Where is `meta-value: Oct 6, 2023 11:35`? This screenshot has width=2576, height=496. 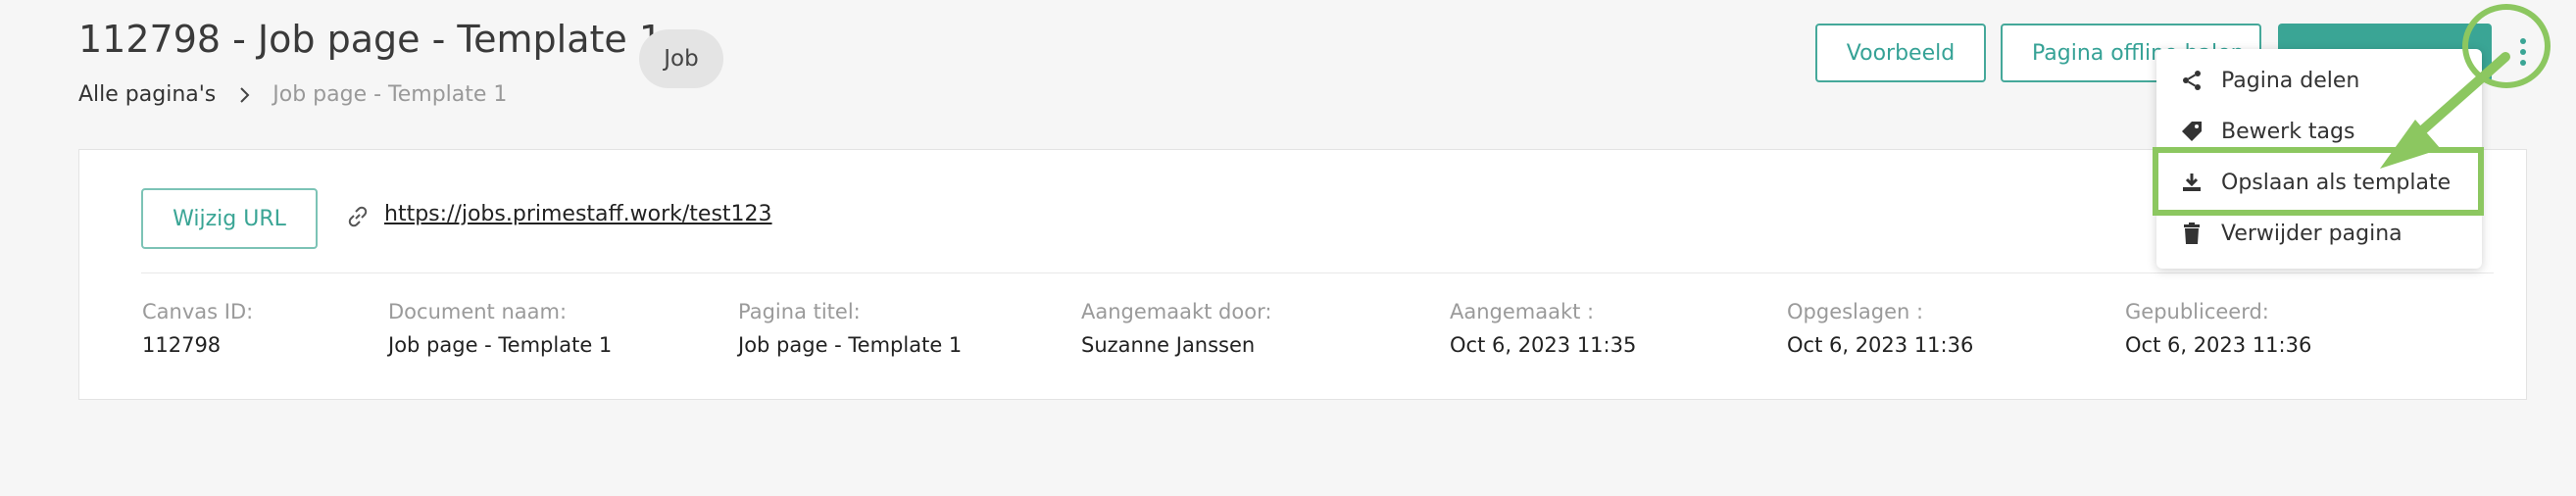 meta-value: Oct 6, 2023 11:35 is located at coordinates (1543, 345).